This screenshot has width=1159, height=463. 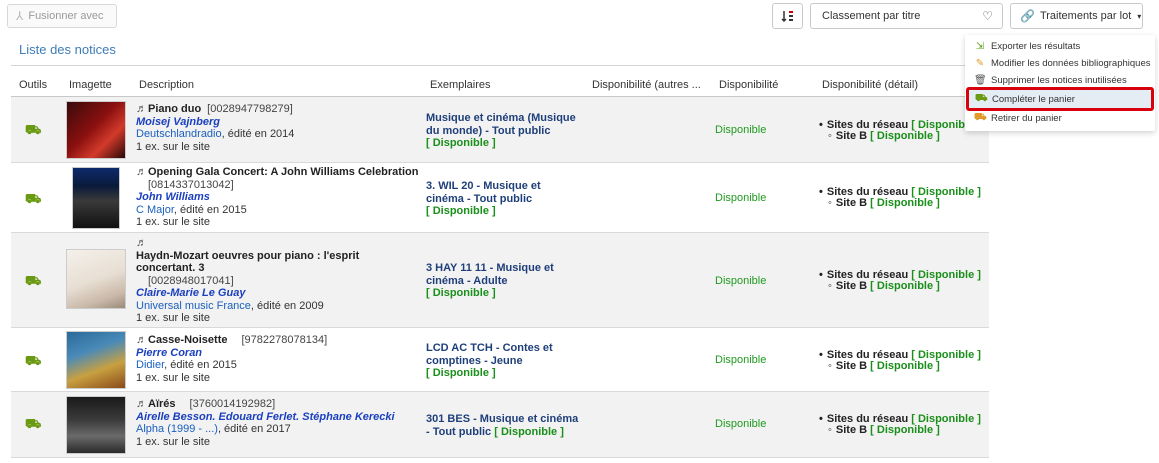 What do you see at coordinates (1060, 99) in the screenshot?
I see `menu-item-complete-cart: ⛟ Compléter le panier` at bounding box center [1060, 99].